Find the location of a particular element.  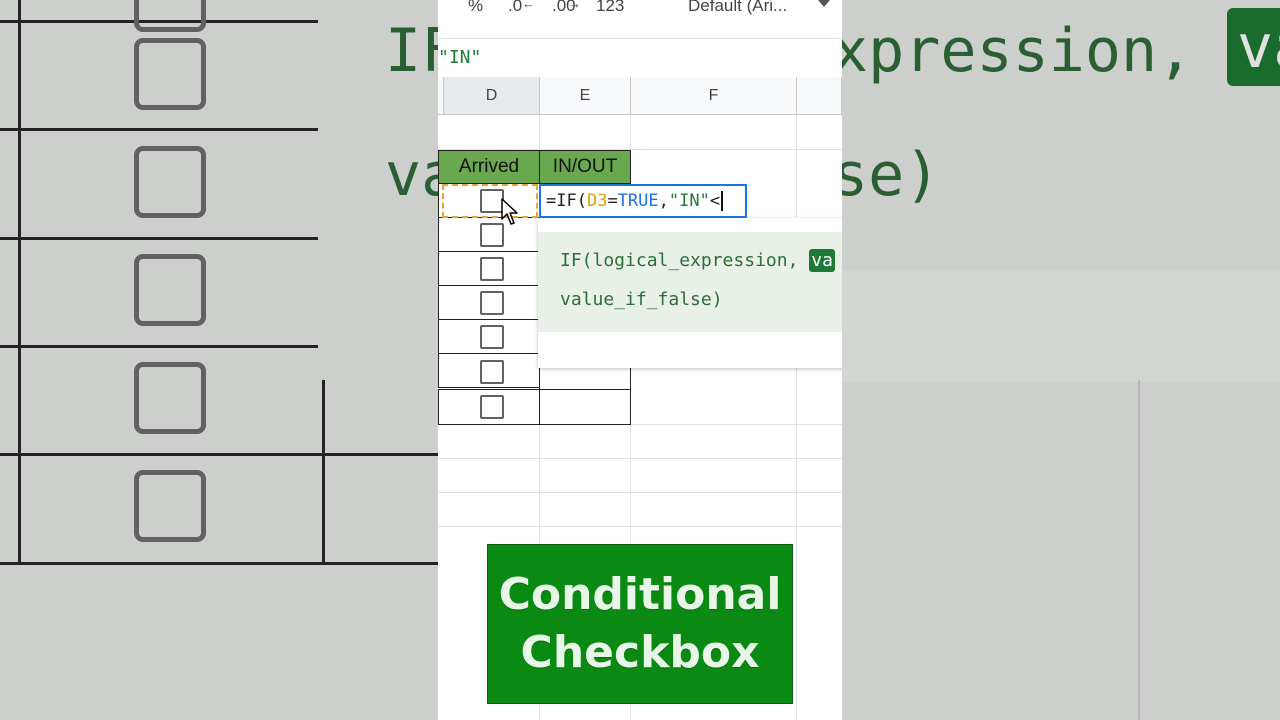

mouse-pointer-icon is located at coordinates (509, 211).